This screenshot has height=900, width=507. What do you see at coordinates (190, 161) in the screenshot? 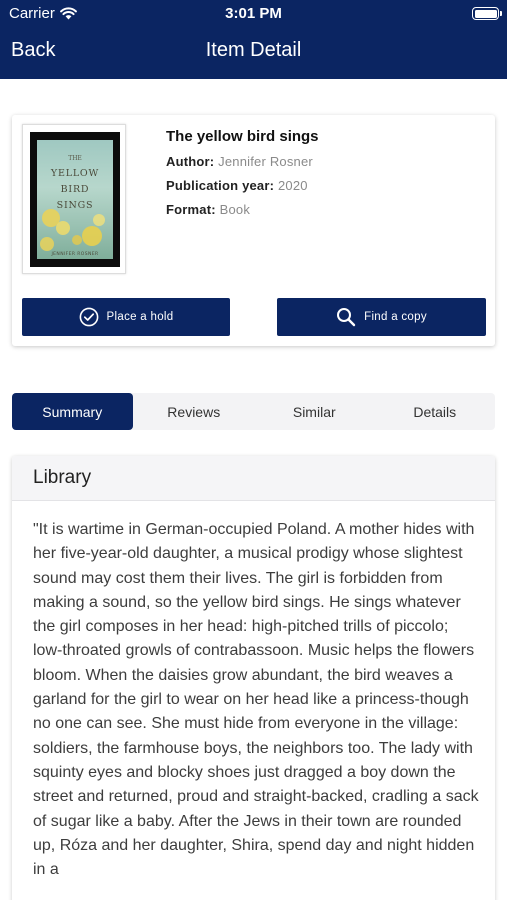
I see `author-label: Author:` at bounding box center [190, 161].